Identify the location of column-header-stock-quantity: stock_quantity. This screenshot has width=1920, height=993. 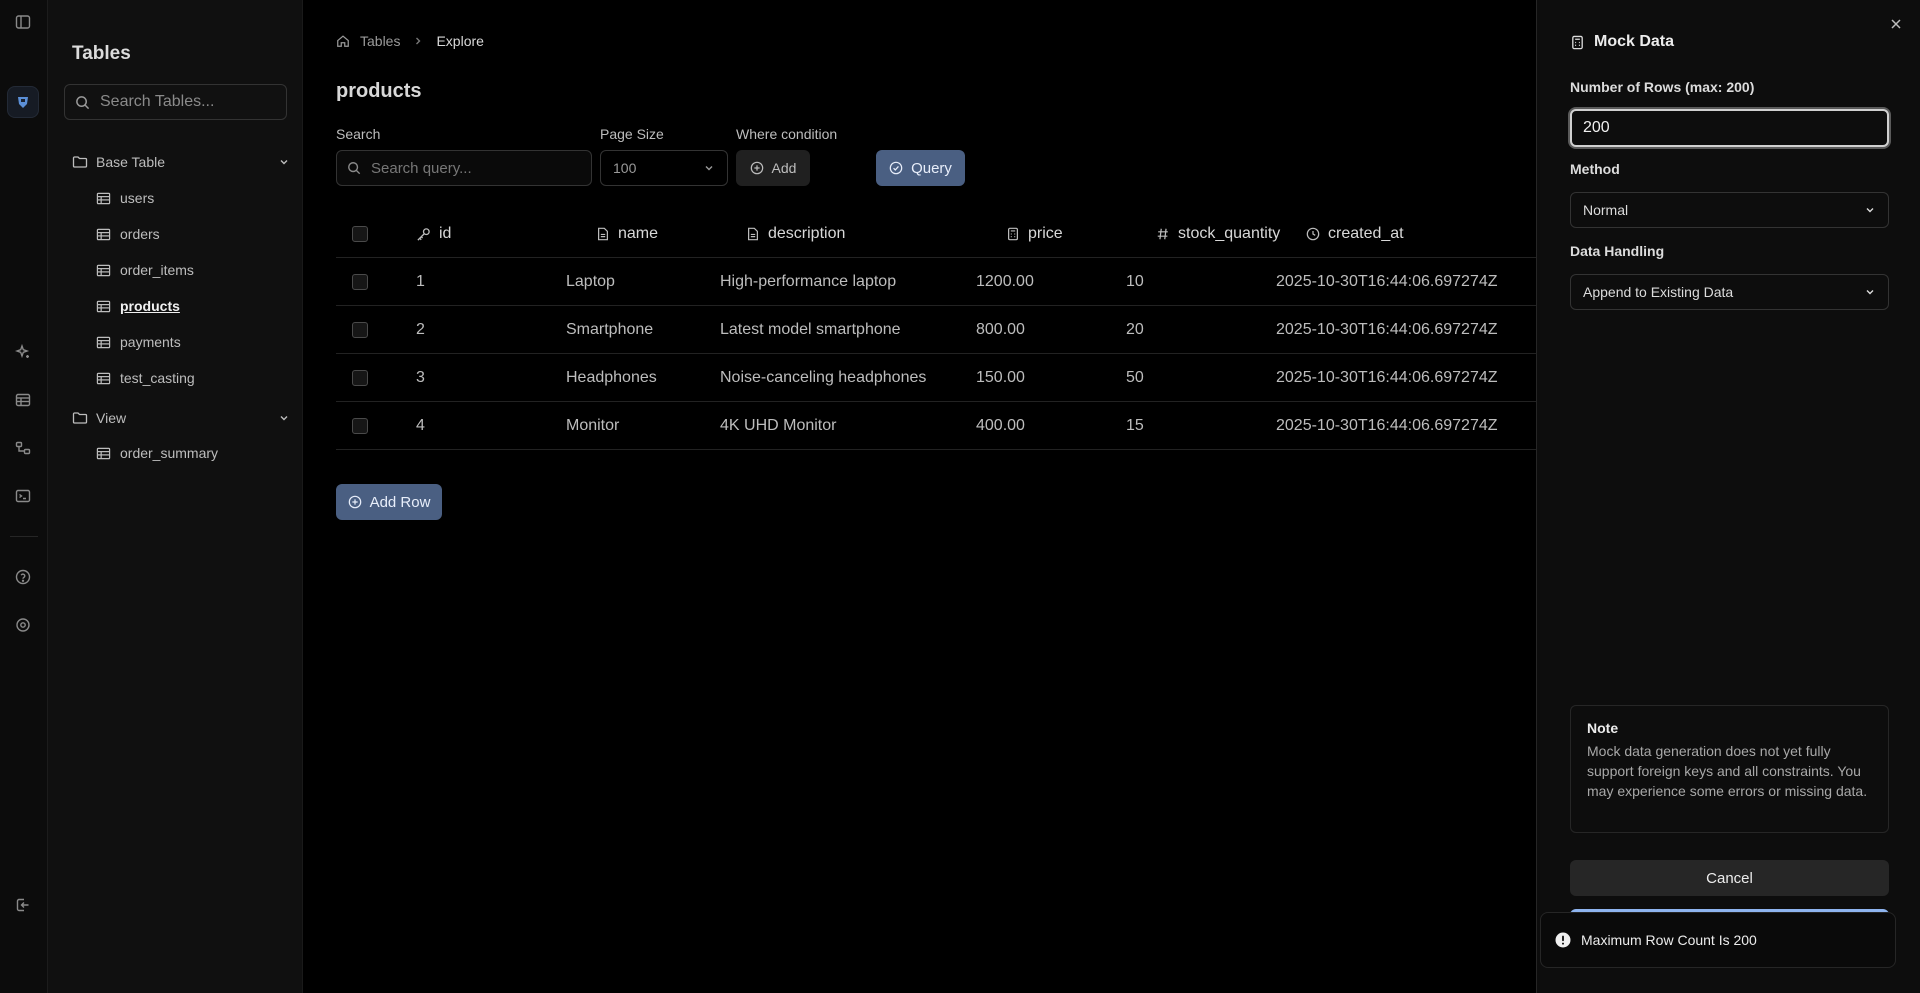
(1218, 234).